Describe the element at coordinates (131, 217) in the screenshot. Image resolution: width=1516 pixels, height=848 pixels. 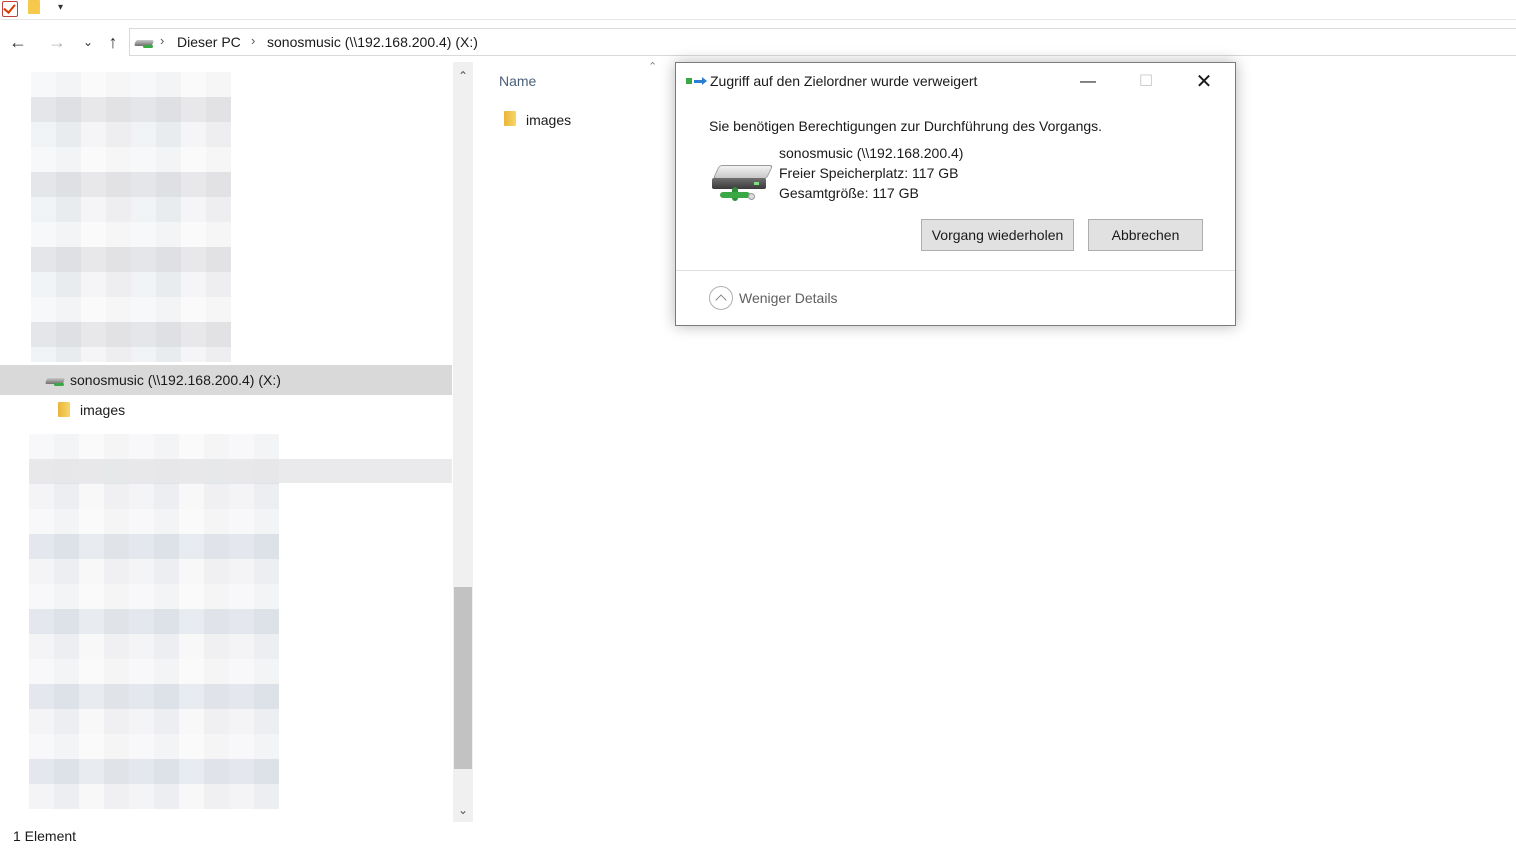
I see `redacted-tree-items-top-shade` at that location.